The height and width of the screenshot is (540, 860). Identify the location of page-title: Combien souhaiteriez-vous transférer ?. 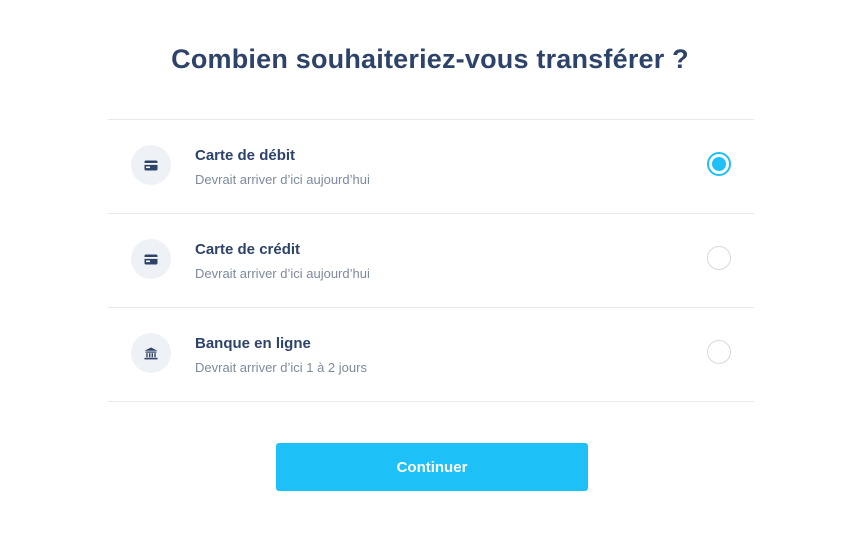
(430, 59).